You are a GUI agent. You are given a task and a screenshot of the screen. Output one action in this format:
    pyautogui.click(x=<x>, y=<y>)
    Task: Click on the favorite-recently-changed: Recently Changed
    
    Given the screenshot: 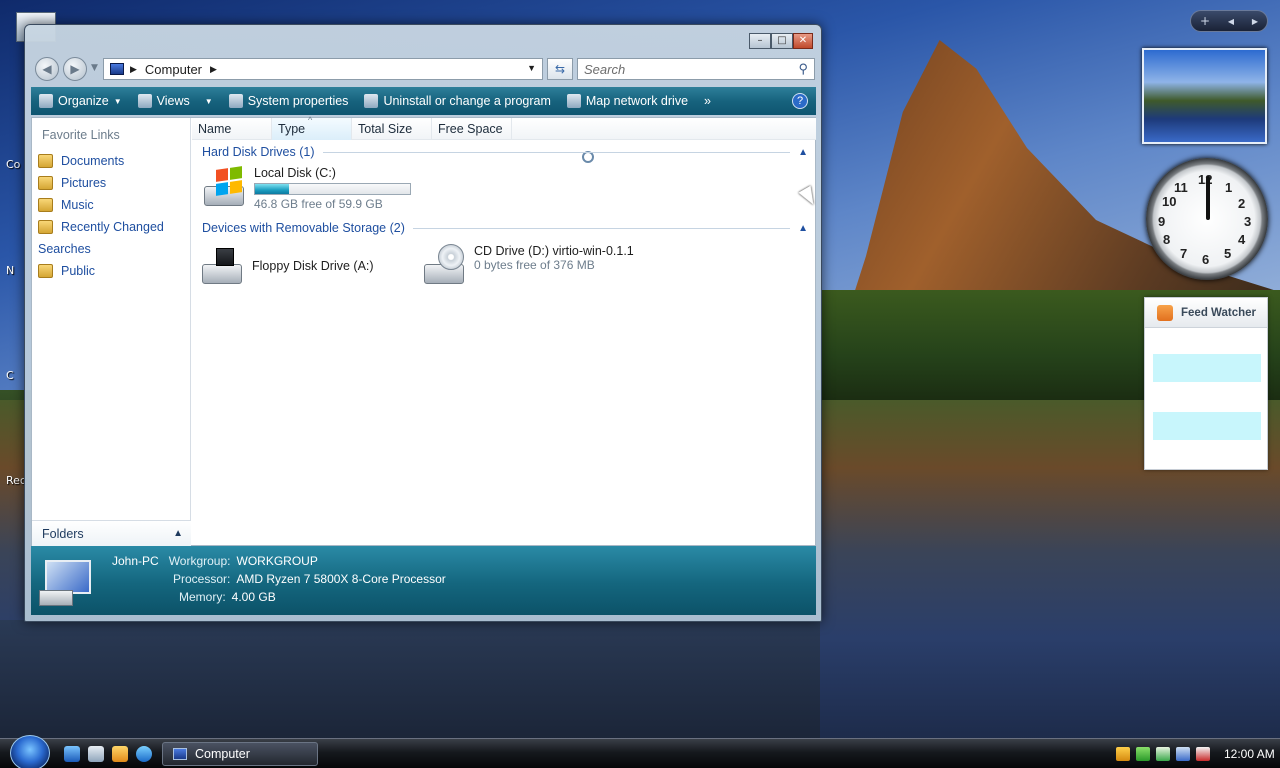 What is the action you would take?
    pyautogui.click(x=101, y=227)
    